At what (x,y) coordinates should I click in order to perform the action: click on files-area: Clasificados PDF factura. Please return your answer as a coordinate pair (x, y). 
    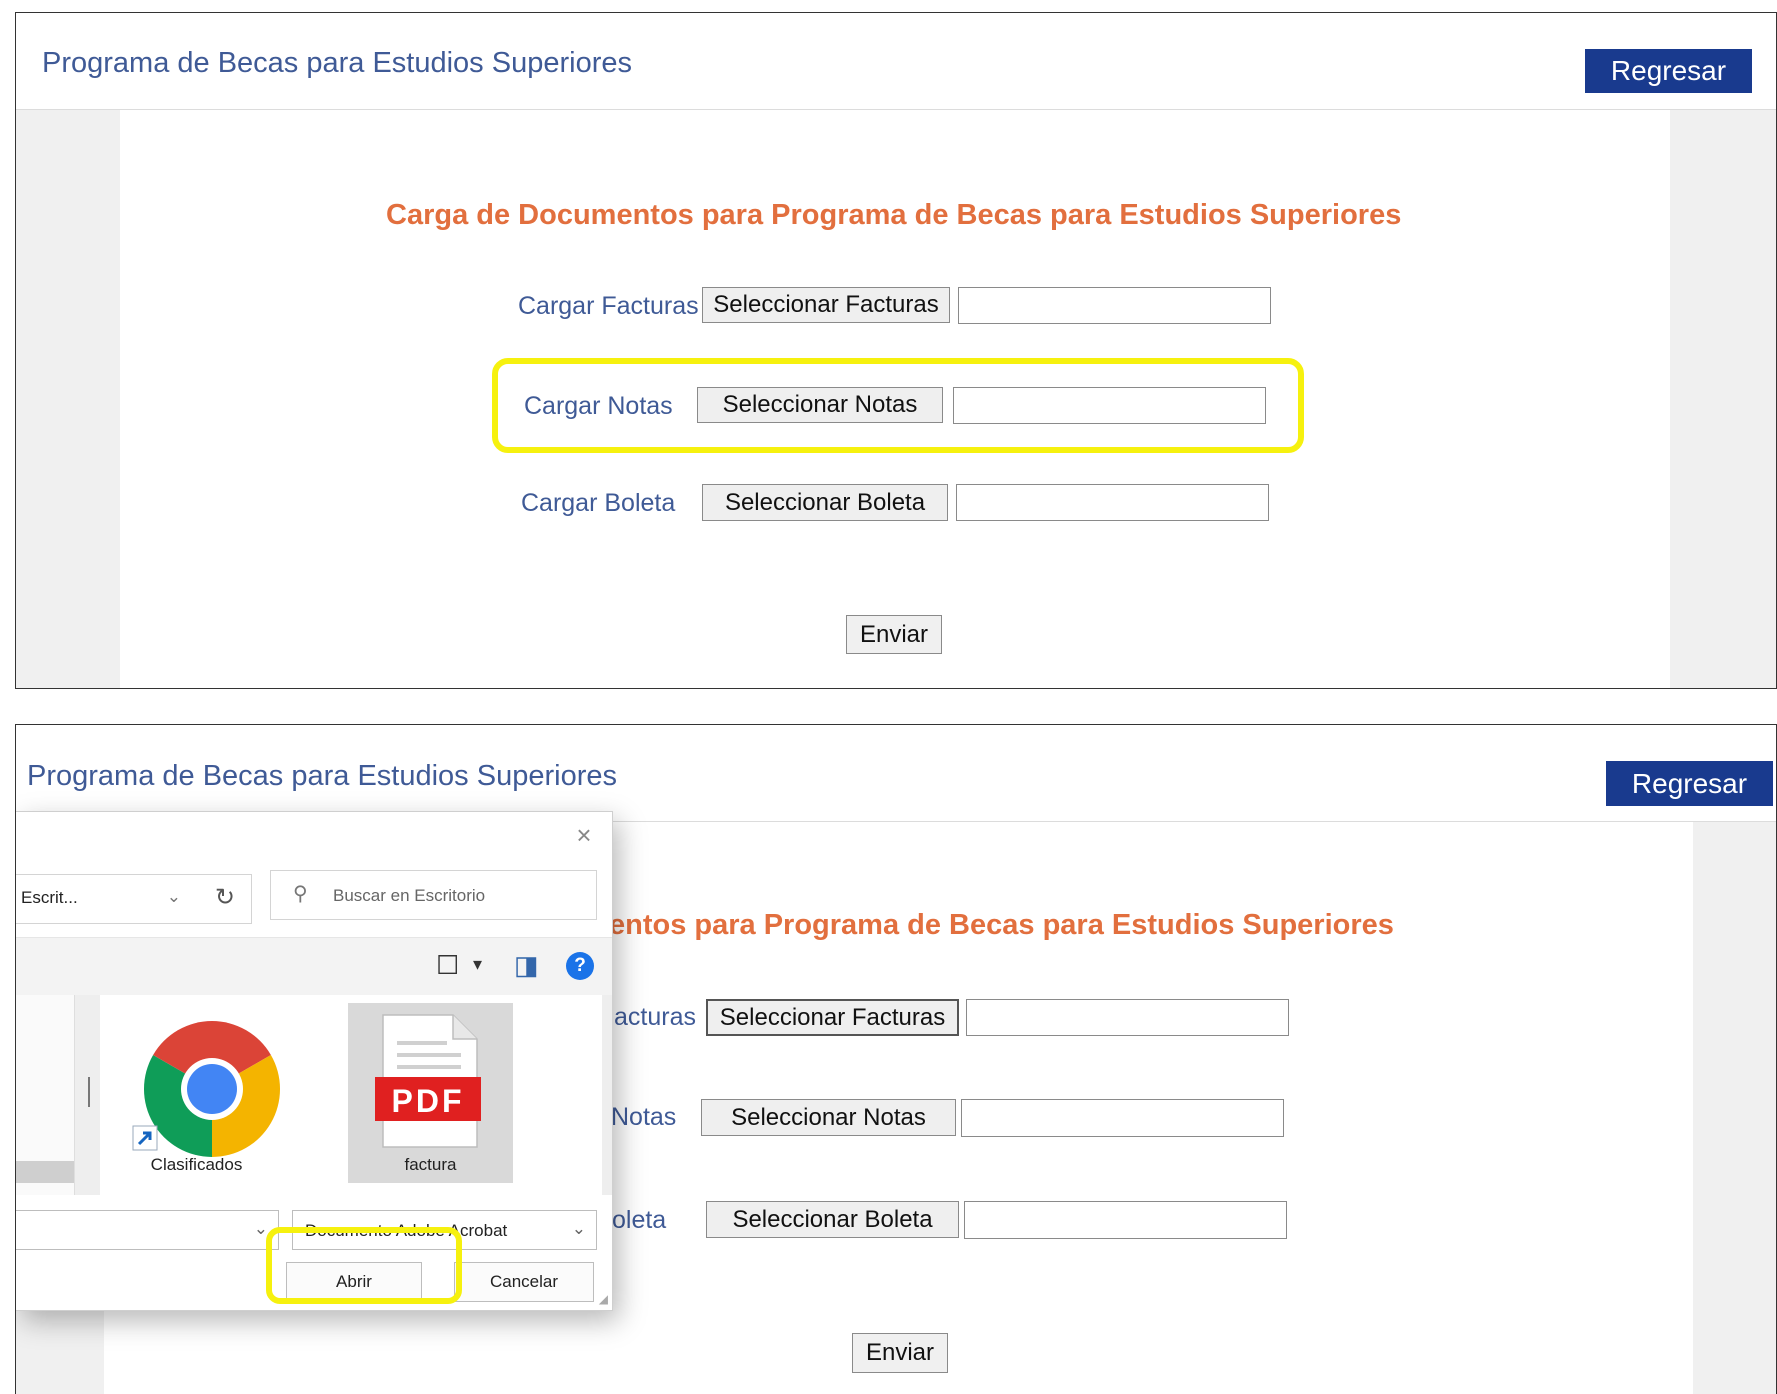
    Looking at the image, I should click on (351, 1095).